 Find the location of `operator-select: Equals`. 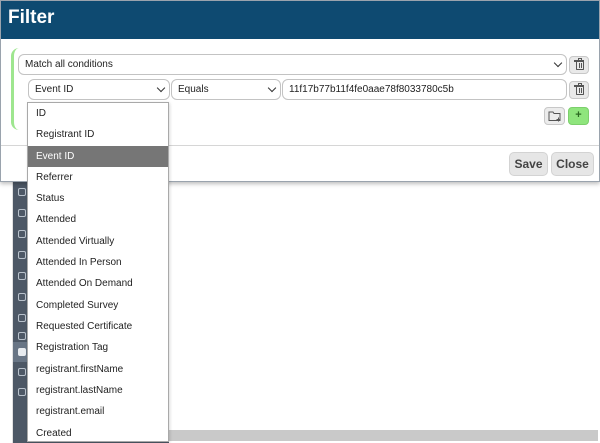

operator-select: Equals is located at coordinates (226, 89).